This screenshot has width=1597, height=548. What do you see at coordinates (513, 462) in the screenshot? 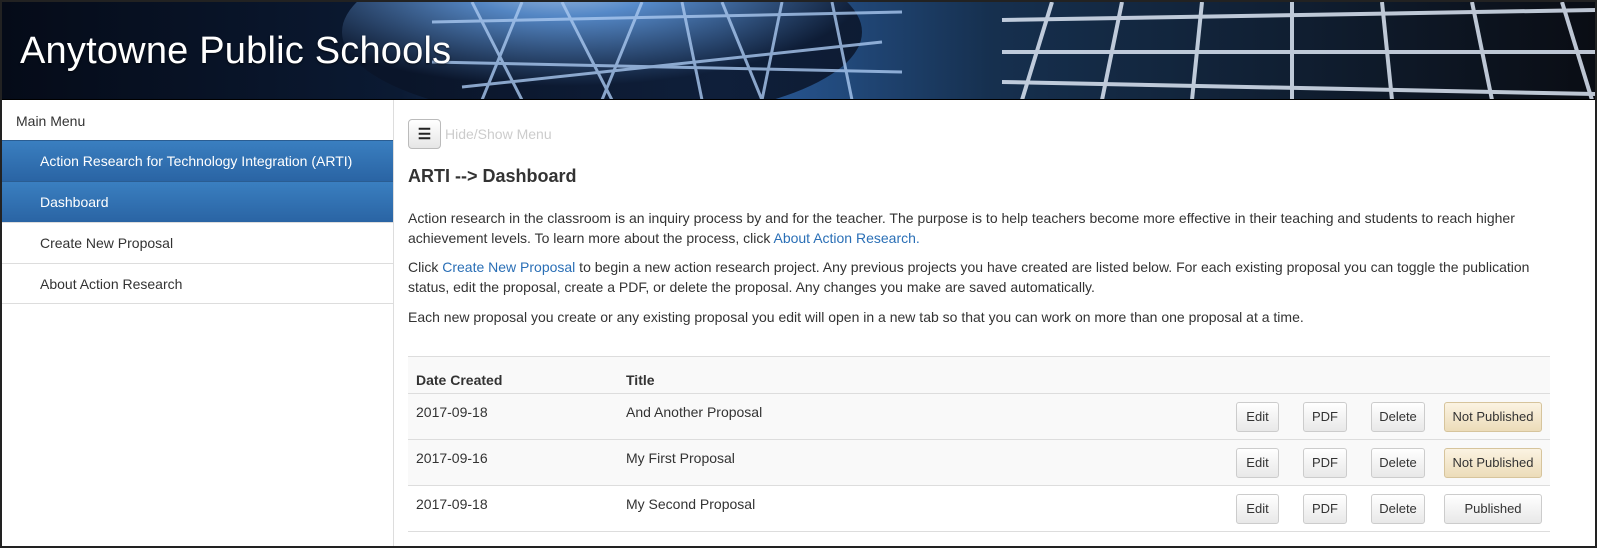
I see `cell-date: 2017-09-16` at bounding box center [513, 462].